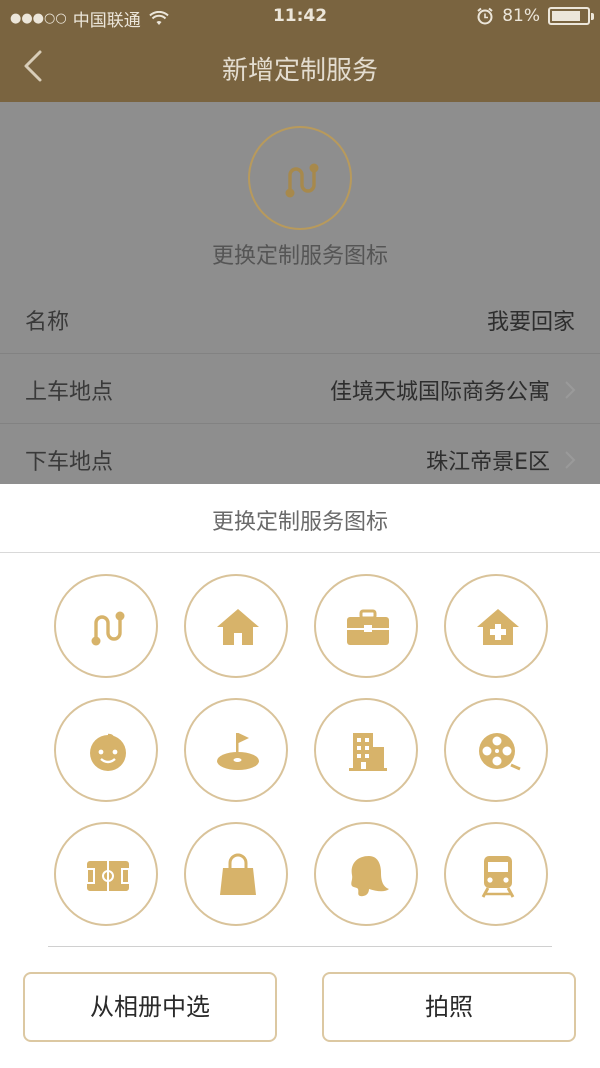  I want to click on battery-icon, so click(571, 16).